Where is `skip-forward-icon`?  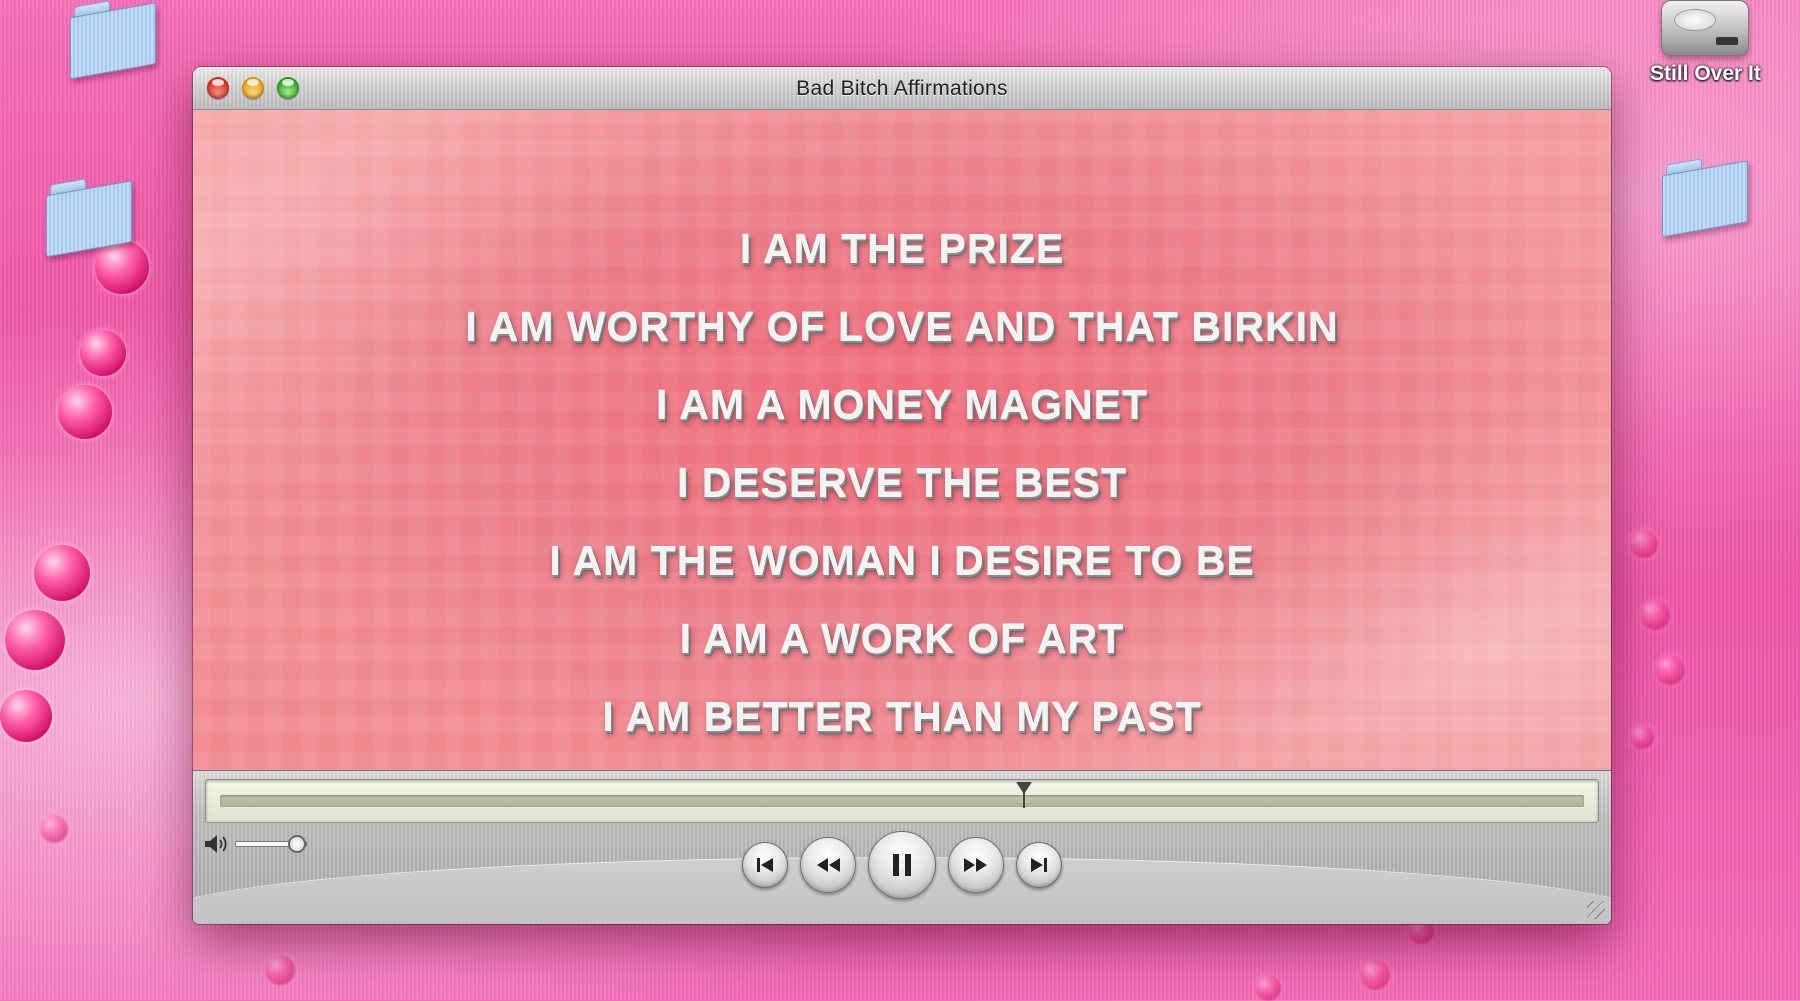
skip-forward-icon is located at coordinates (1039, 865).